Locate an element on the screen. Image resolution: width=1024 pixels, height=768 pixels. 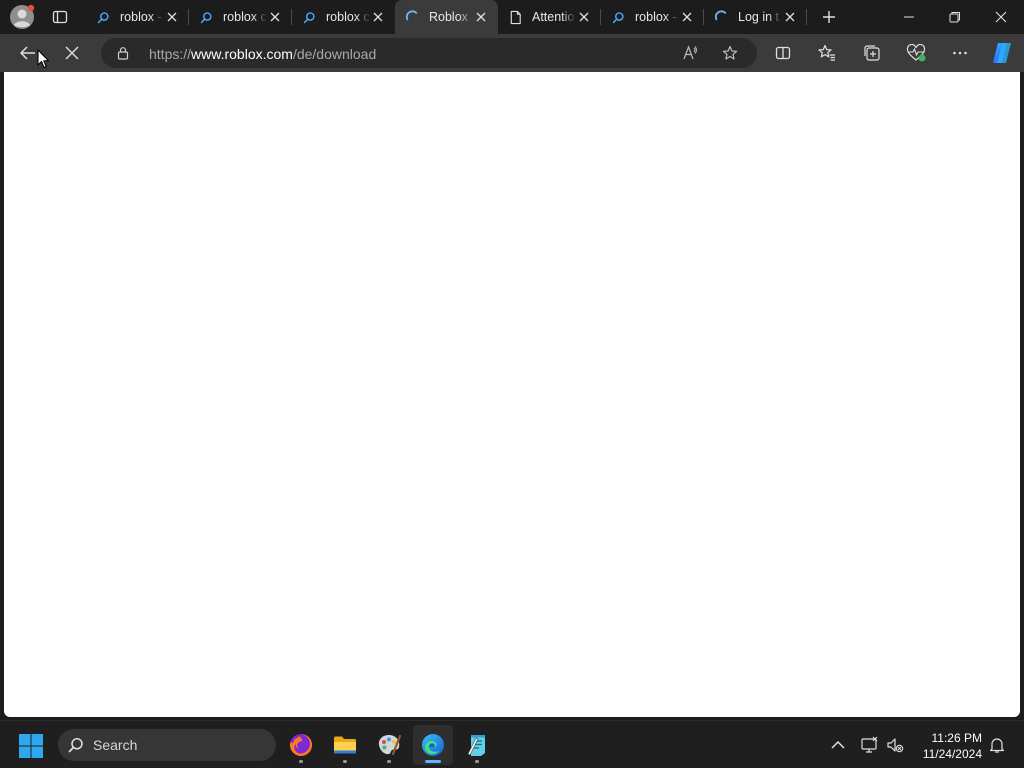
taskbar-app-file-explorer is located at coordinates (345, 745).